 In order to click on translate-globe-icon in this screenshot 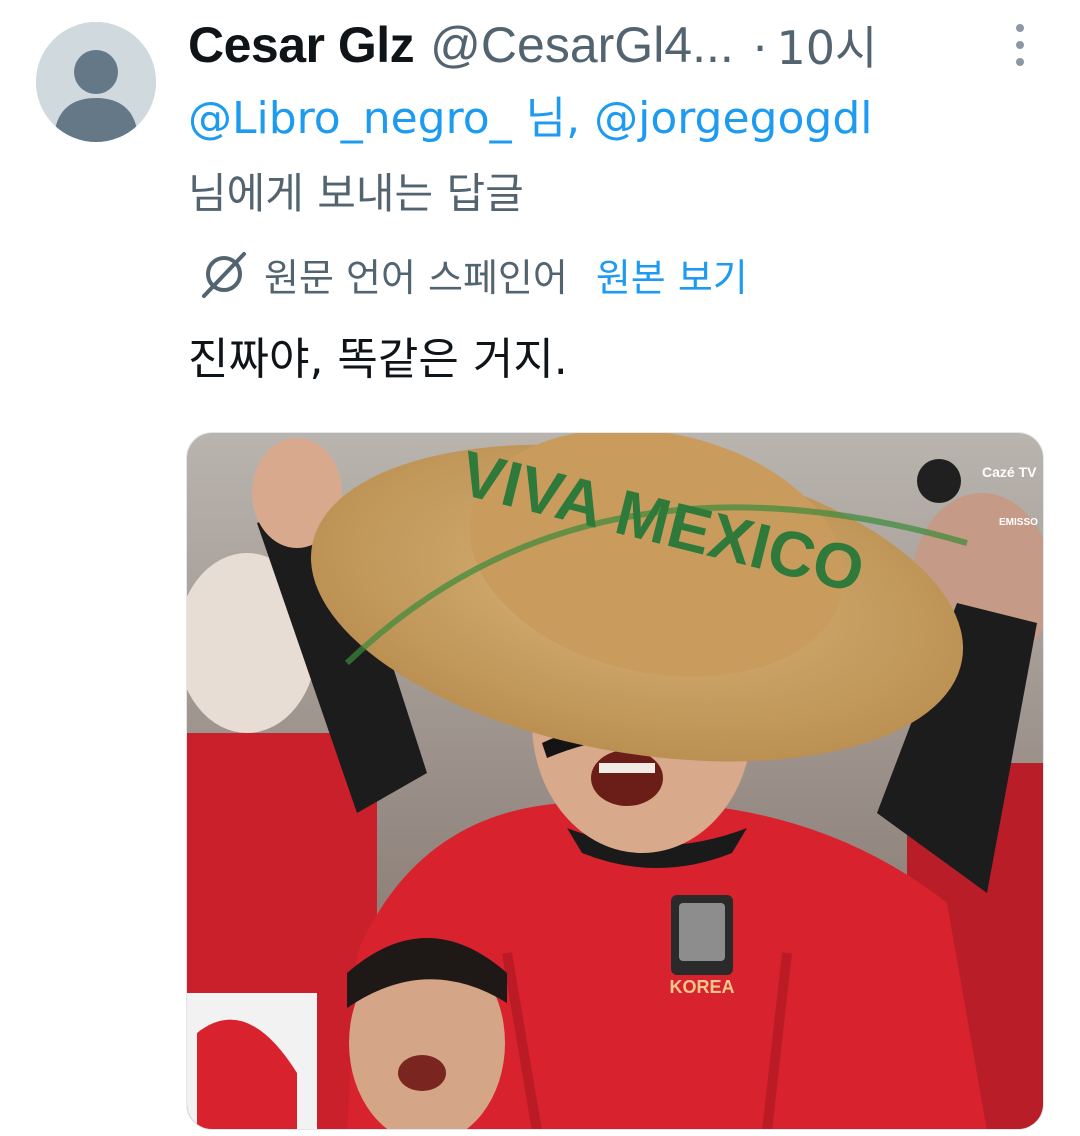, I will do `click(224, 275)`.